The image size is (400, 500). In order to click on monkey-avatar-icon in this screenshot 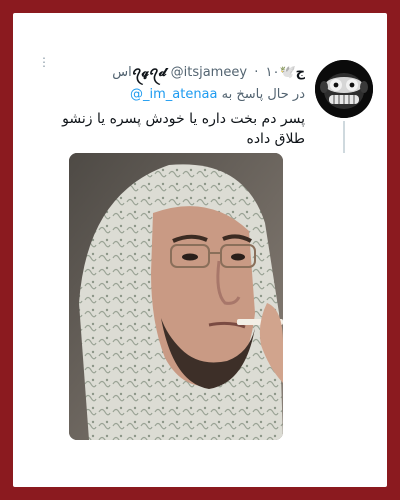, I will do `click(344, 89)`.